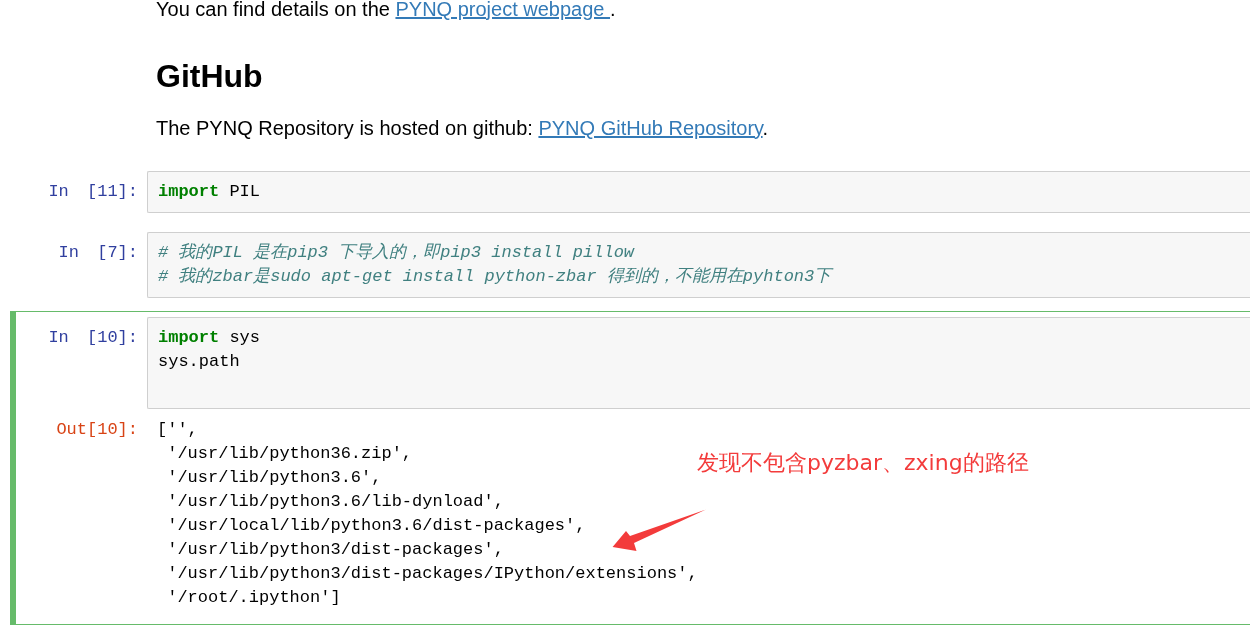  What do you see at coordinates (253, 598) in the screenshot?
I see `output-line: '/root/.ipython']` at bounding box center [253, 598].